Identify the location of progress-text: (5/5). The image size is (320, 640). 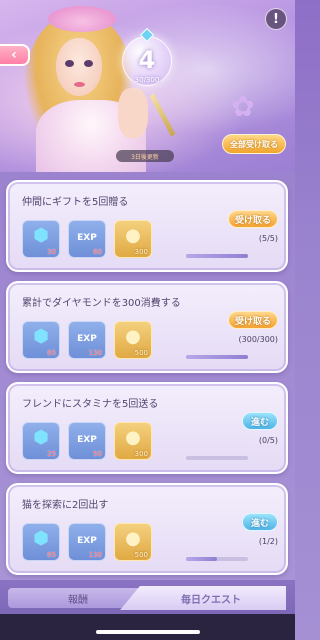
(268, 238).